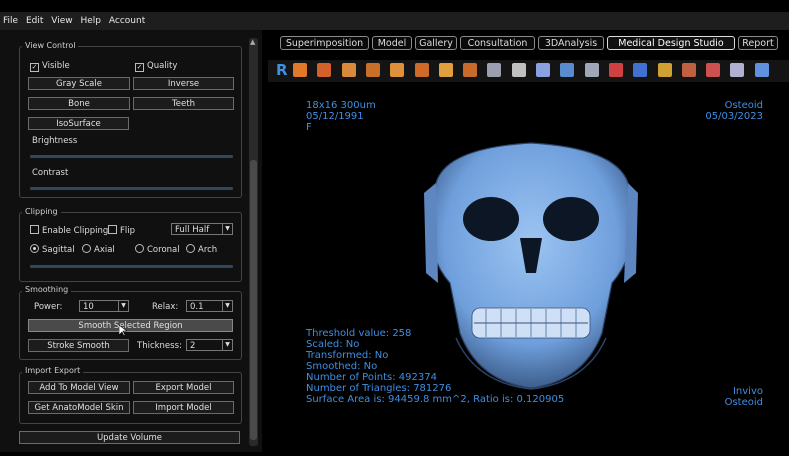 The height and width of the screenshot is (456, 789). I want to click on quality-checkbox: ✓ Quality, so click(156, 66).